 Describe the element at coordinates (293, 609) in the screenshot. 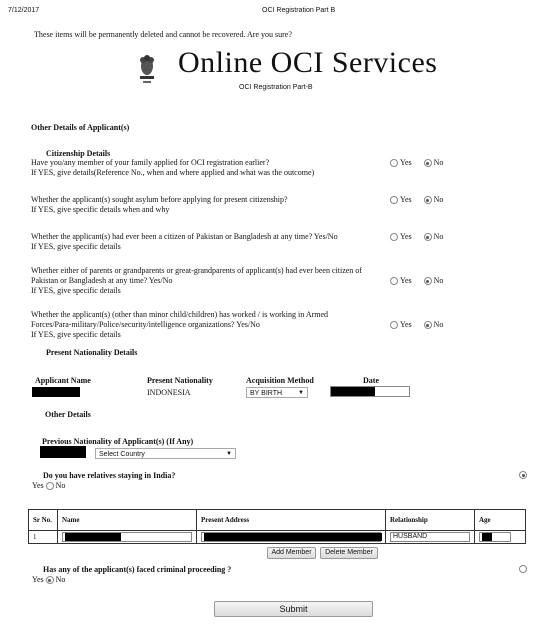

I see `submit-button: Submit` at that location.